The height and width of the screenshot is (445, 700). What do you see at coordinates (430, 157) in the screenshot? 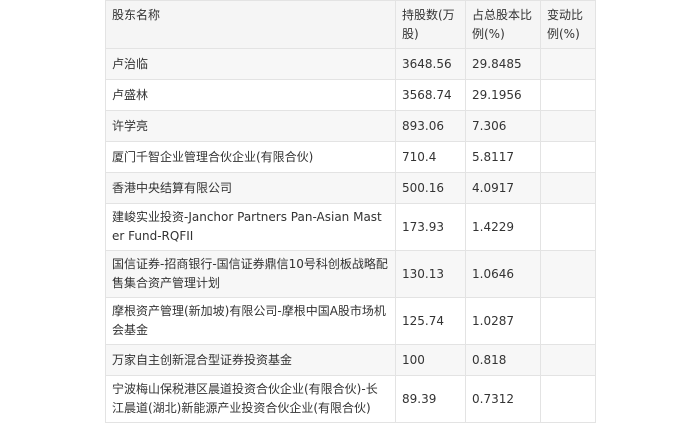
I see `holder-shares: 710.4` at bounding box center [430, 157].